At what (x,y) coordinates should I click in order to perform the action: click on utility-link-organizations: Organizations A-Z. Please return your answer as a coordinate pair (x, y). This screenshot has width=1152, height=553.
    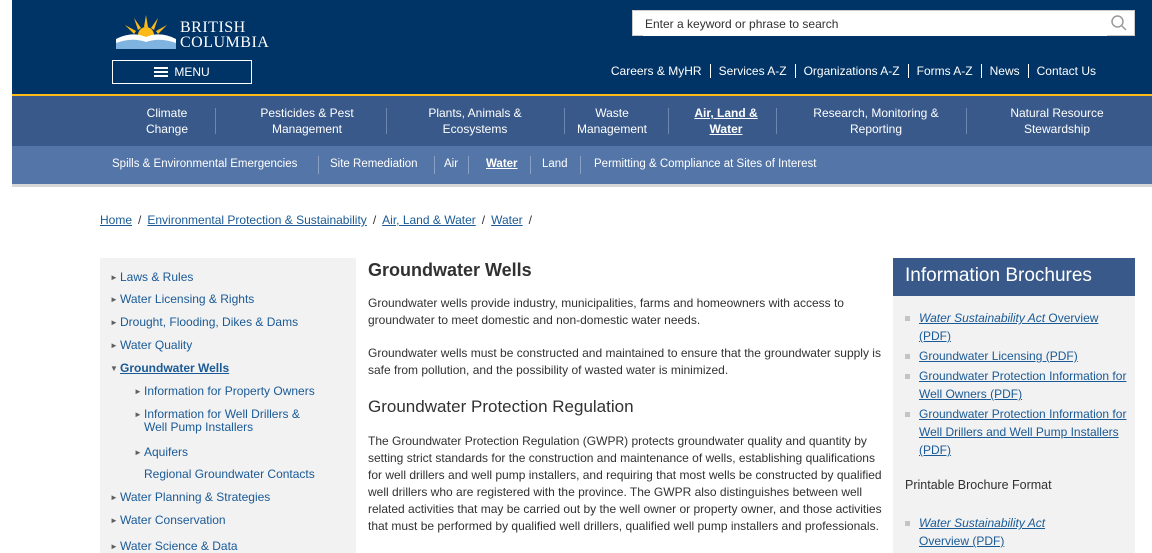
    Looking at the image, I should click on (851, 71).